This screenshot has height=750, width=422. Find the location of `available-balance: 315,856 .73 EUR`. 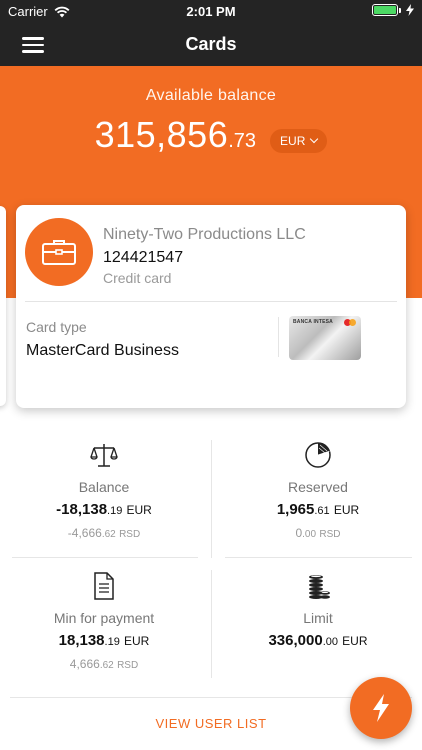

available-balance: 315,856 .73 EUR is located at coordinates (211, 138).